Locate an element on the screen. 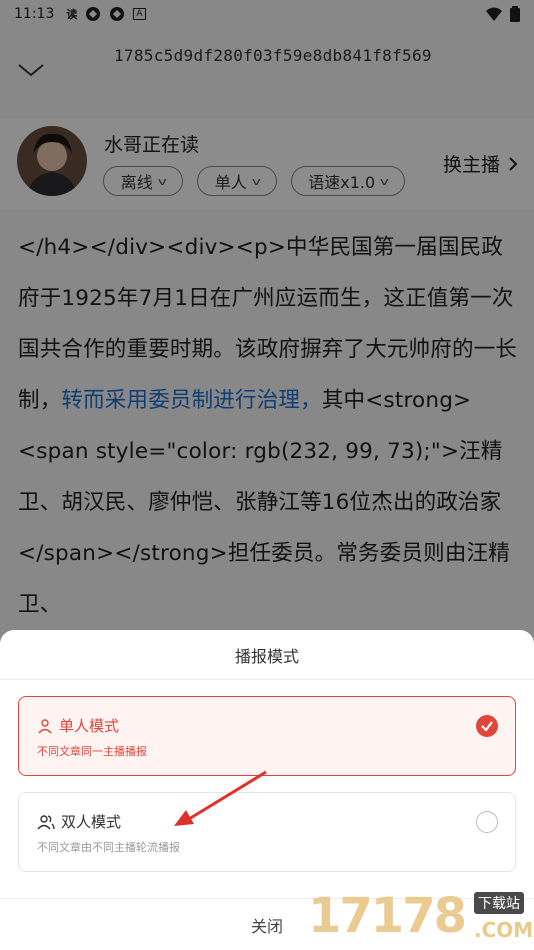 This screenshot has width=534, height=950. radio-icon is located at coordinates (487, 822).